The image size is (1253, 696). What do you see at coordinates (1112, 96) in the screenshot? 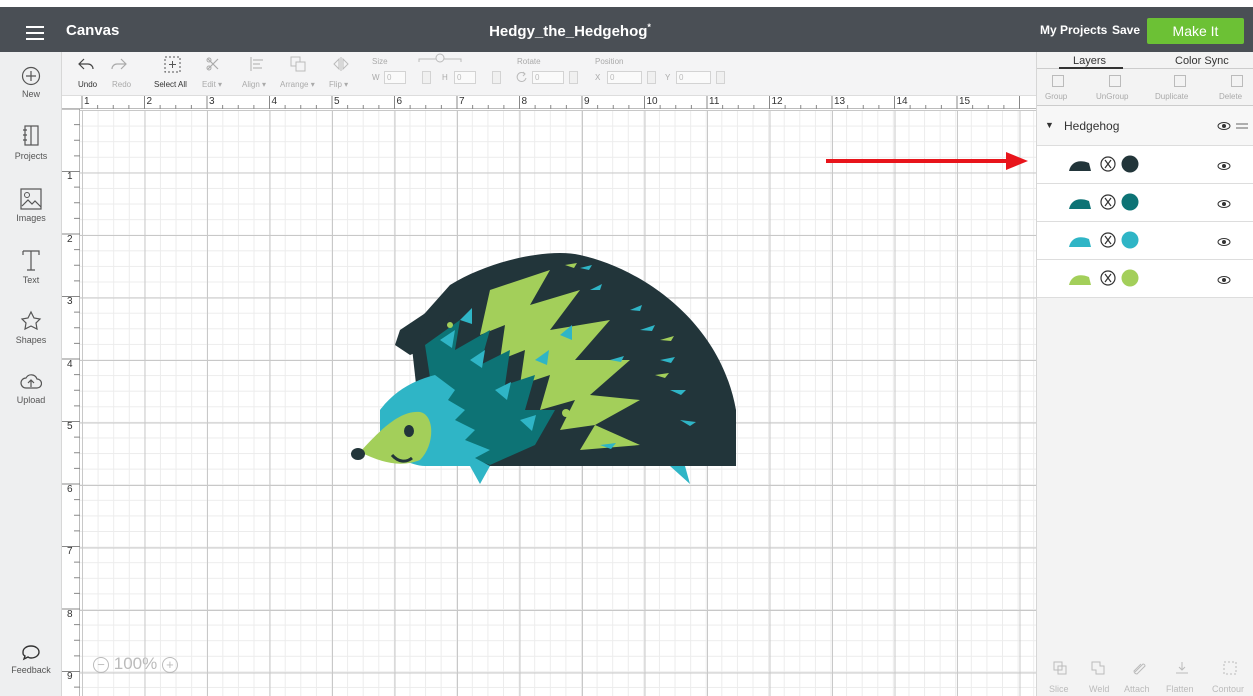
I see `ungroup-button: UnGroup` at bounding box center [1112, 96].